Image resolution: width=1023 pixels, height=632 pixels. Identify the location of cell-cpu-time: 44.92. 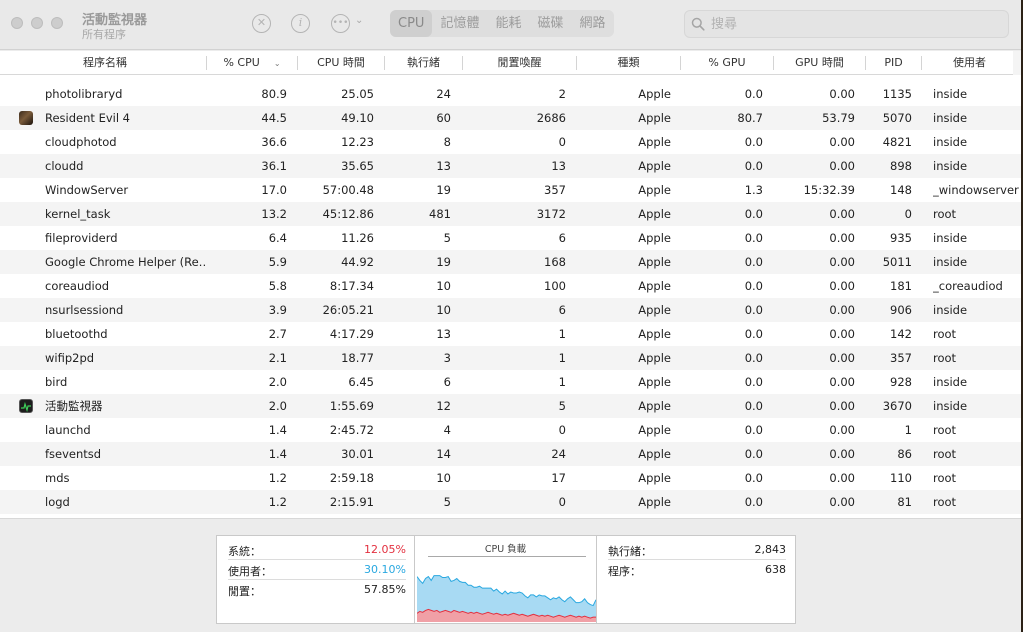
(357, 262).